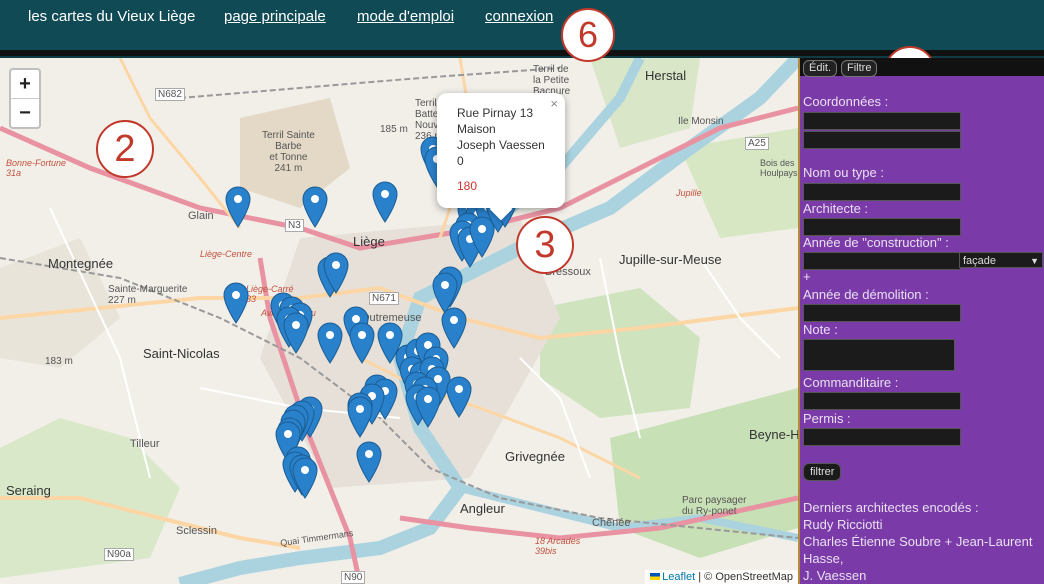 The width and height of the screenshot is (1044, 584). What do you see at coordinates (835, 575) in the screenshot?
I see `recent-architect-item: J. Vaessen` at bounding box center [835, 575].